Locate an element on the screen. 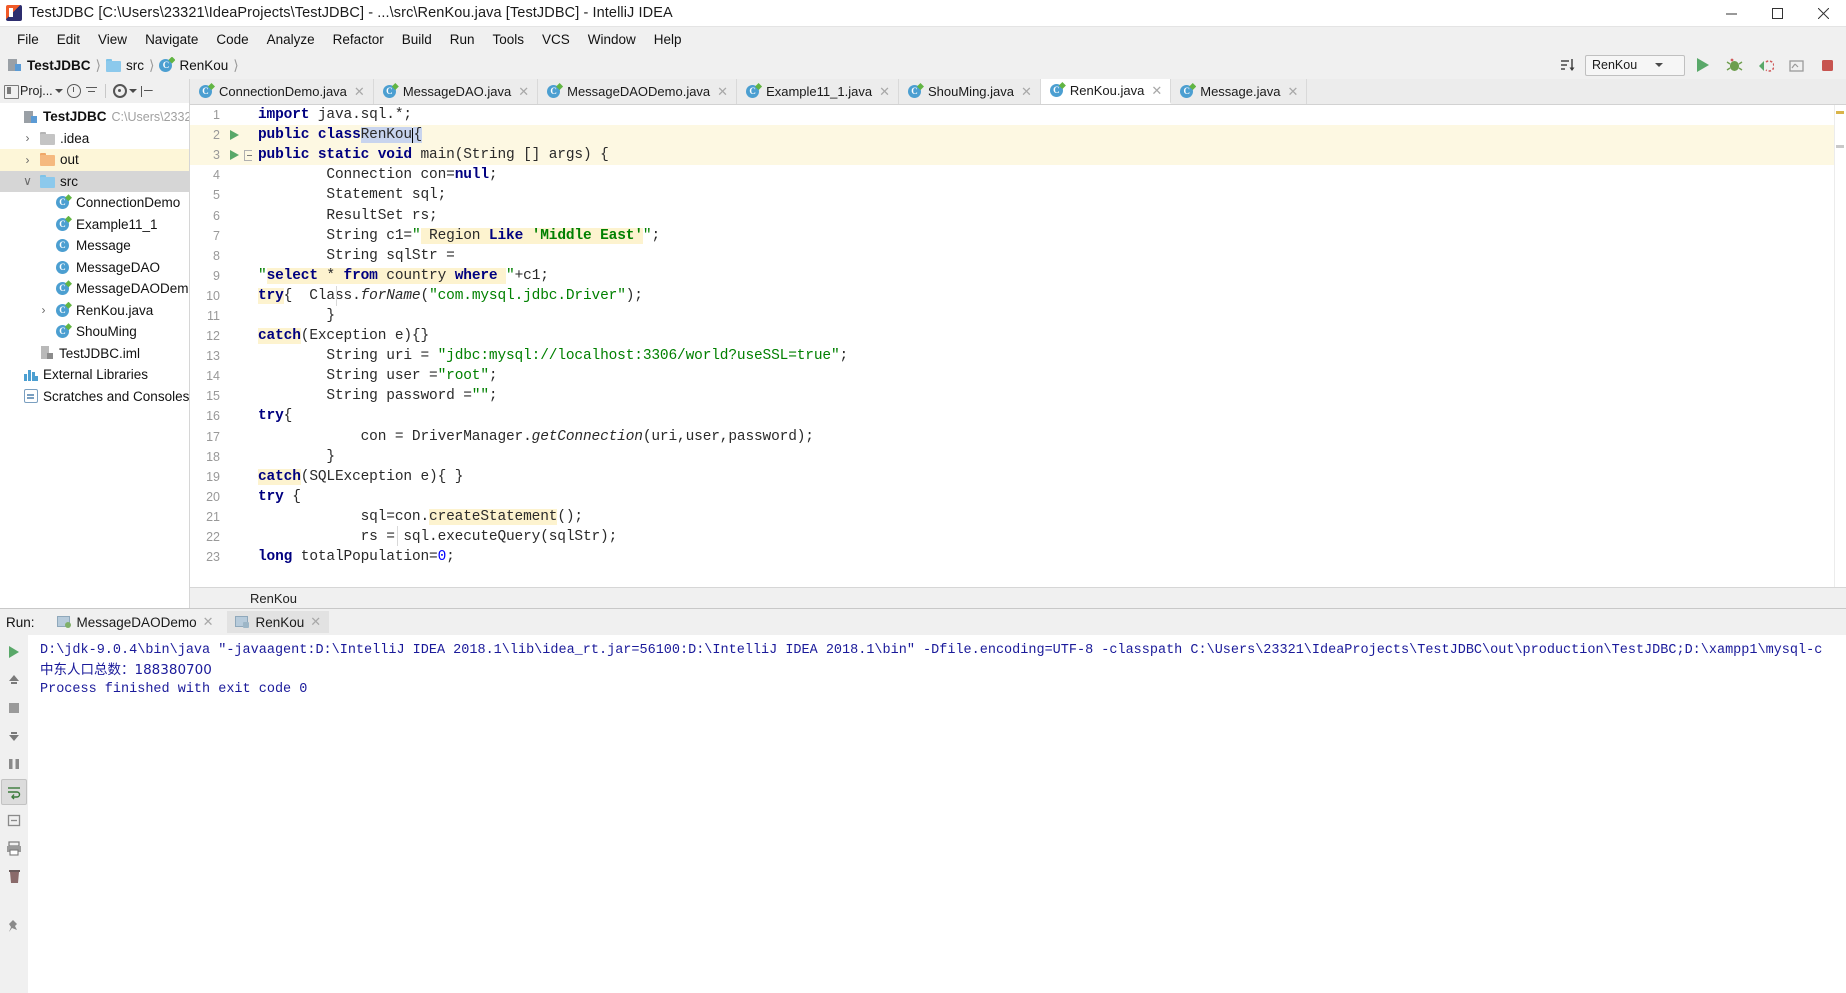 The width and height of the screenshot is (1846, 993). sort-descending-icon is located at coordinates (1567, 65).